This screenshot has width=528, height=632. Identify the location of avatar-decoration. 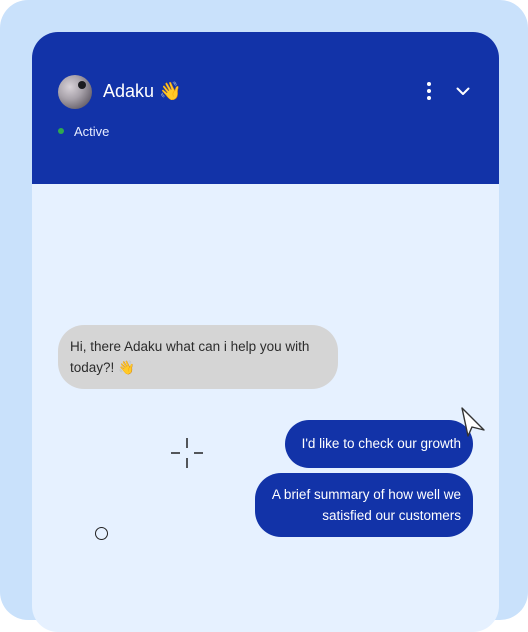
(82, 85).